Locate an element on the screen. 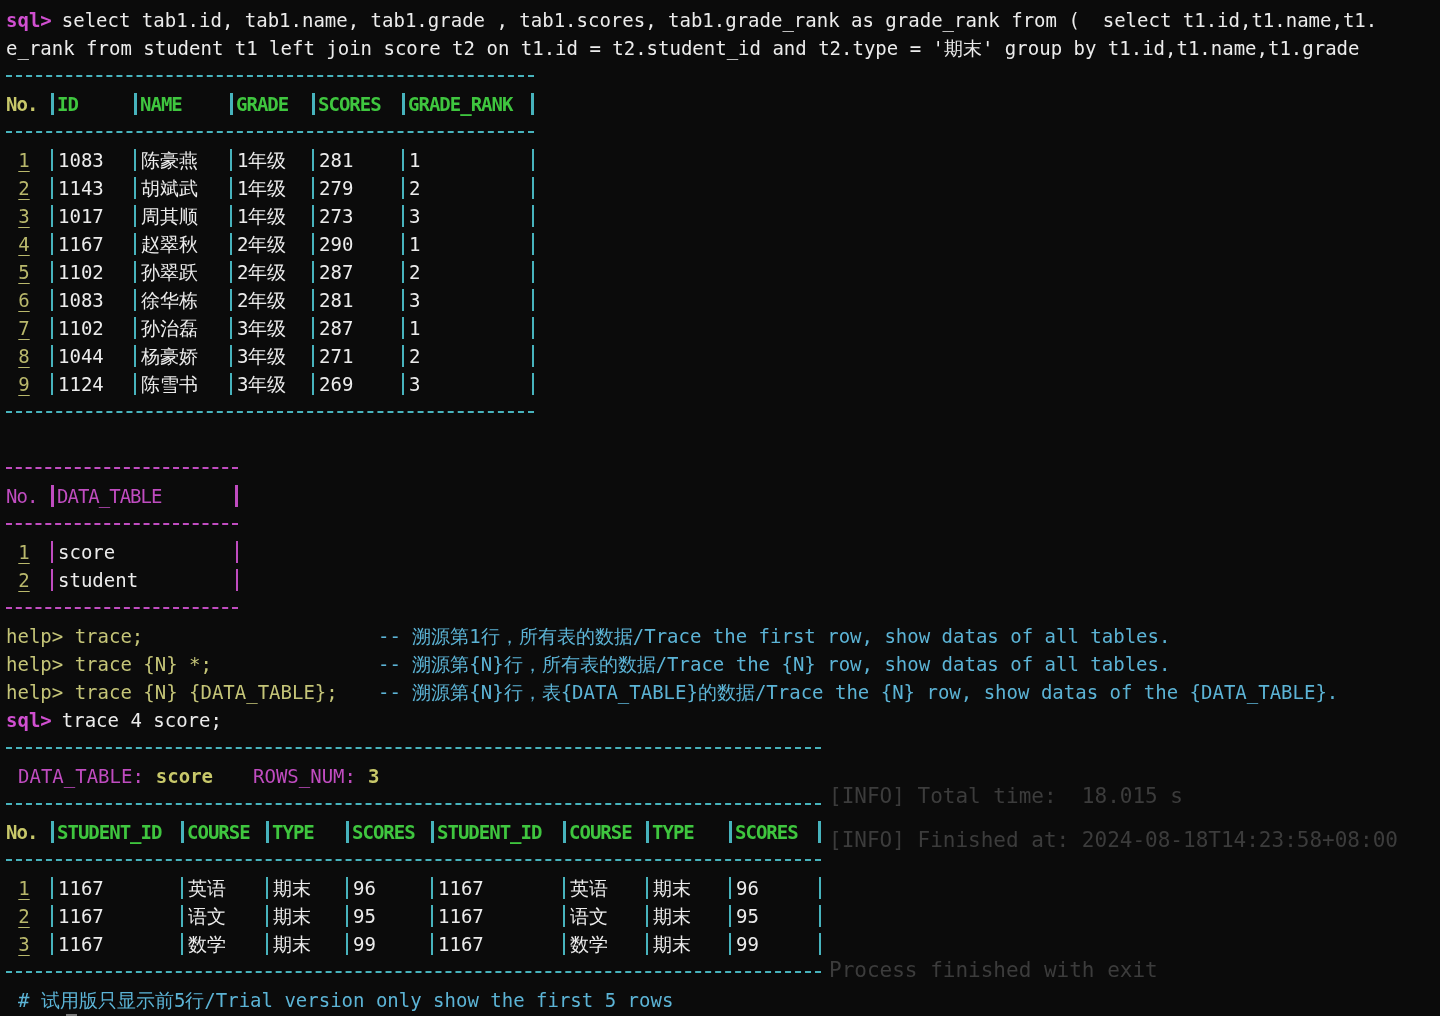 The image size is (1440, 1016). trial-notice: # 试用版只显示前5行/Trial version only show the first 5 rows is located at coordinates (346, 1000).